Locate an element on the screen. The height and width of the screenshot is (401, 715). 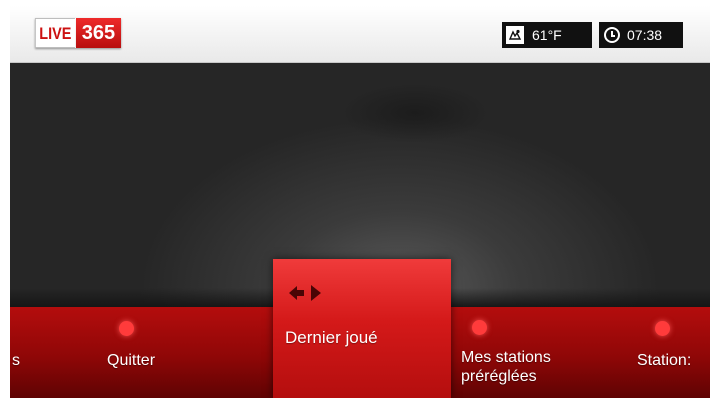
menu-item-presets: Mes stations préréglées is located at coordinates (506, 353).